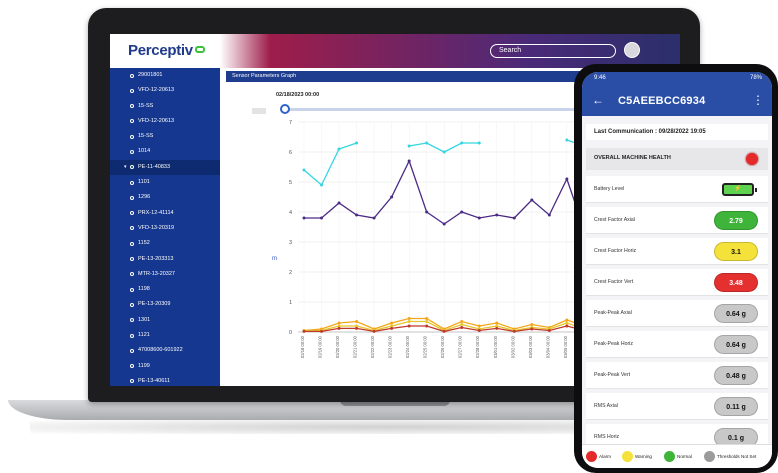 This screenshot has height=473, width=778. What do you see at coordinates (736, 375) in the screenshot?
I see `metric-value-badge: 0.48 g` at bounding box center [736, 375].